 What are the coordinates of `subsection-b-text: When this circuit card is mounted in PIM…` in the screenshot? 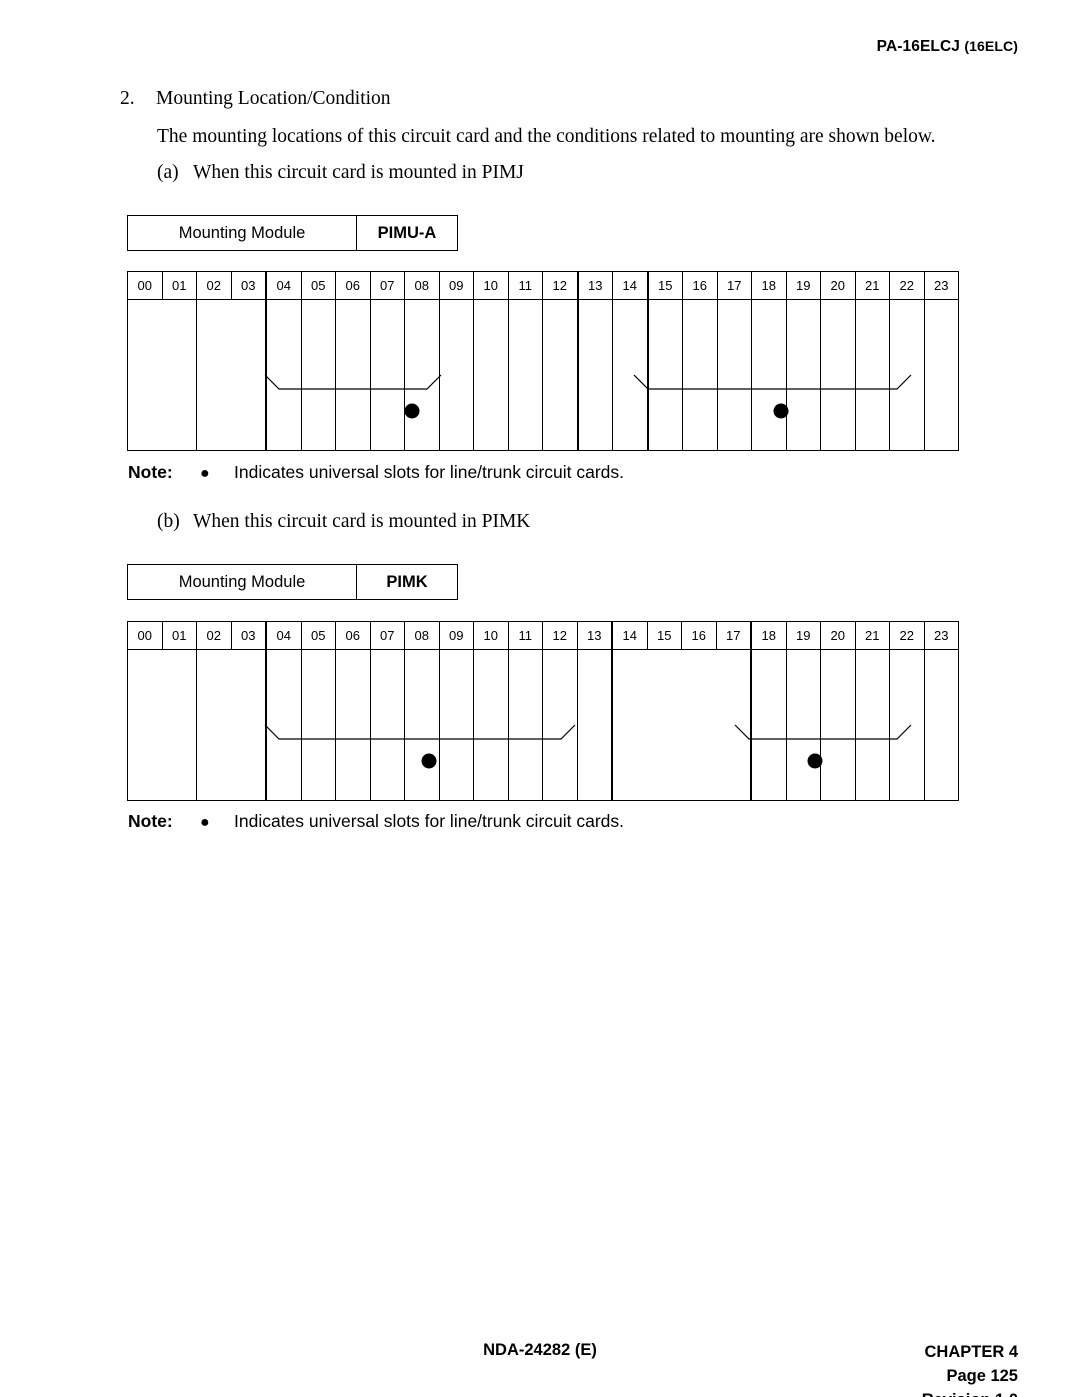 It's located at (362, 521).